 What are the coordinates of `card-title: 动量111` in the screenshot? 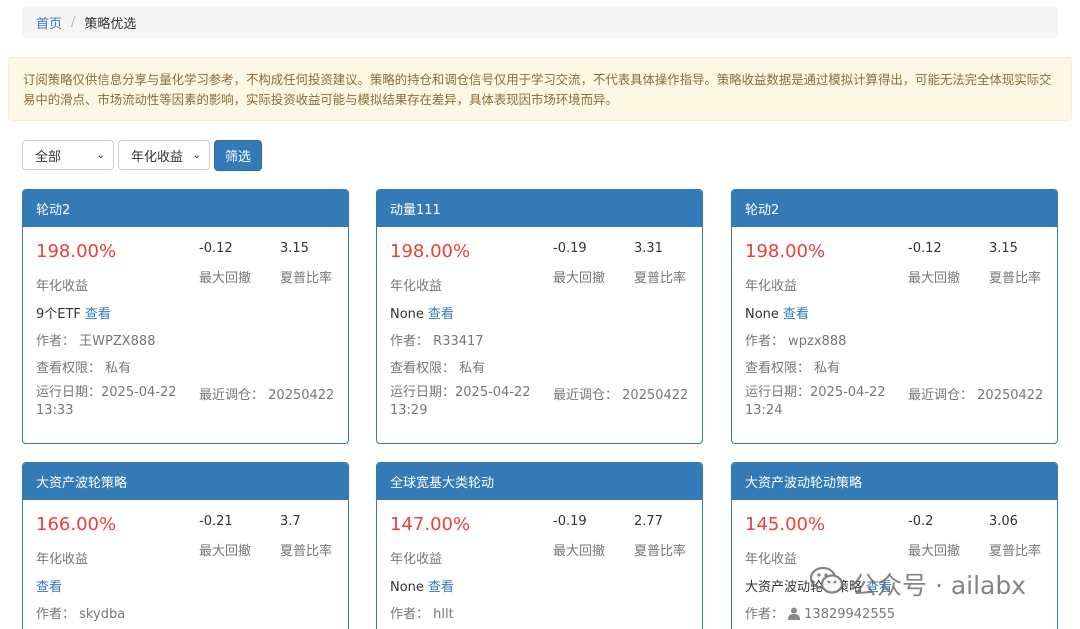 It's located at (539, 208).